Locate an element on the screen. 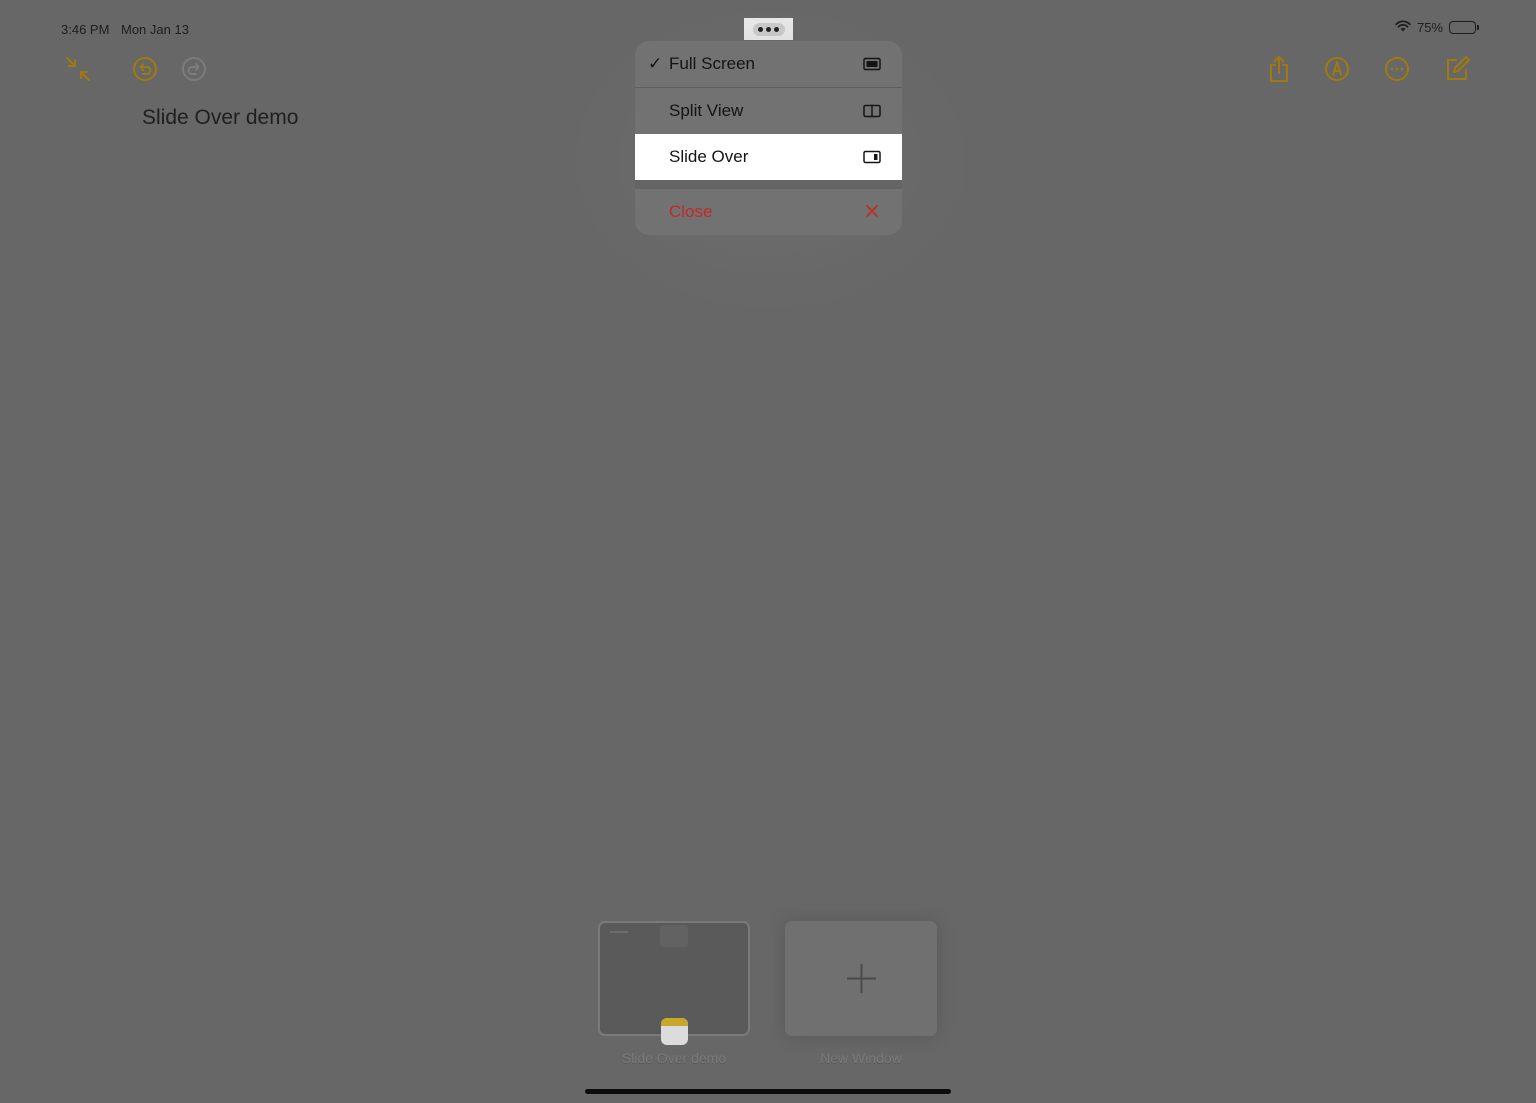  mini-menu-preview is located at coordinates (674, 936).